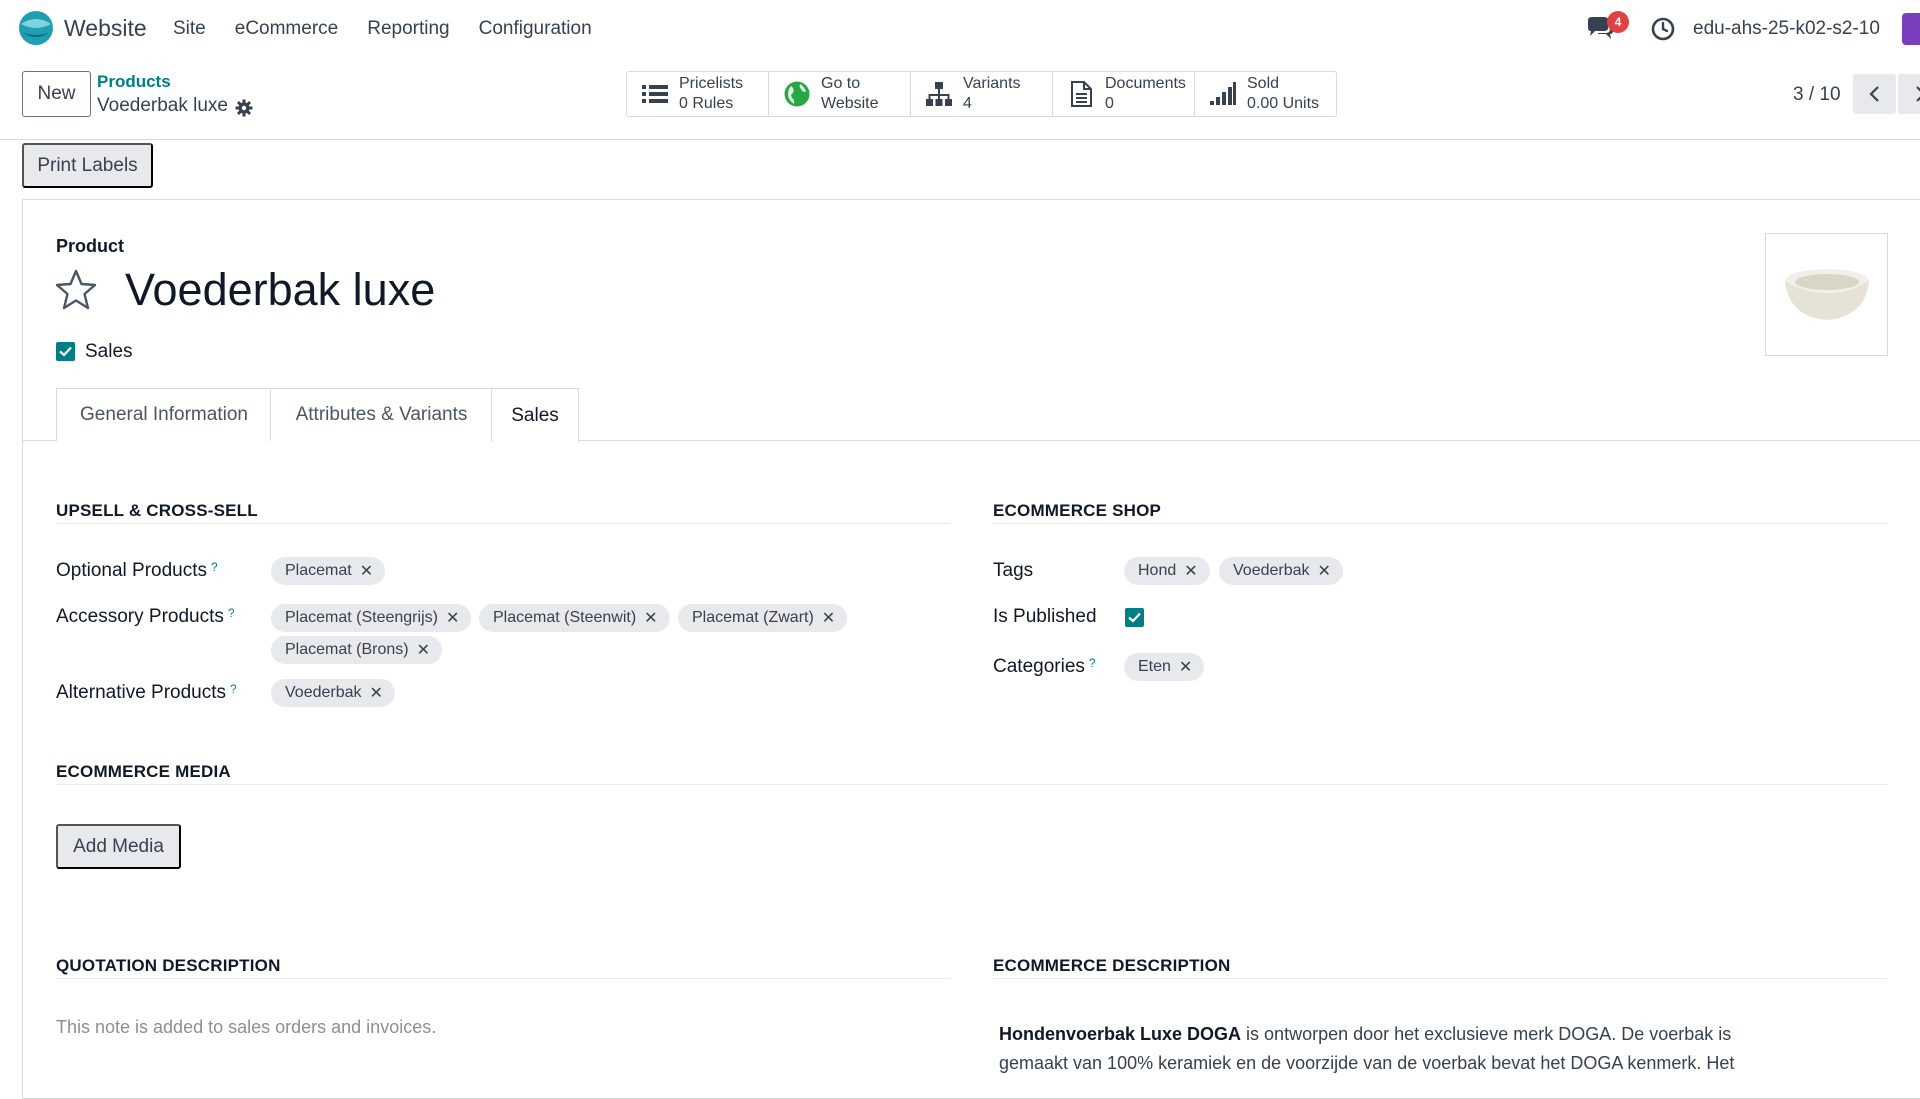 The width and height of the screenshot is (1920, 1099). Describe the element at coordinates (157, 511) in the screenshot. I see `upsell-section-title: UPSELL & CROSS-SELL` at that location.